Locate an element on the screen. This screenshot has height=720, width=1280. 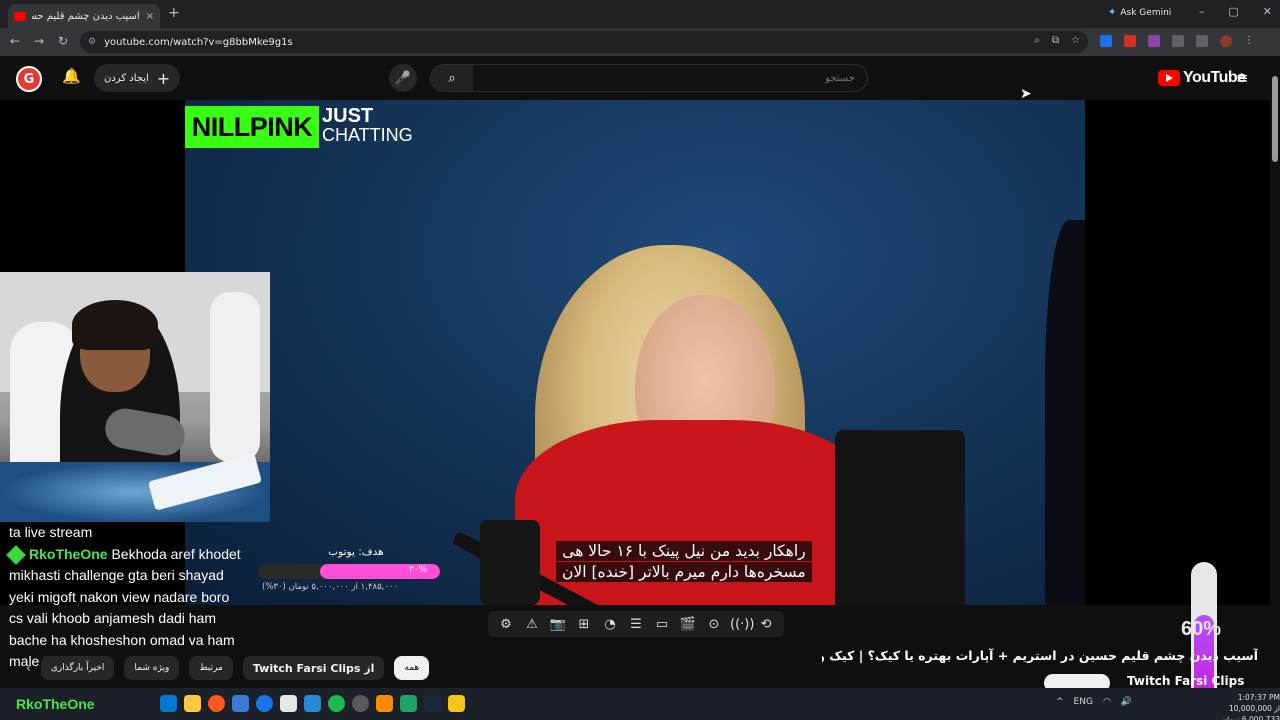
firefox-icon is located at coordinates (216, 703).